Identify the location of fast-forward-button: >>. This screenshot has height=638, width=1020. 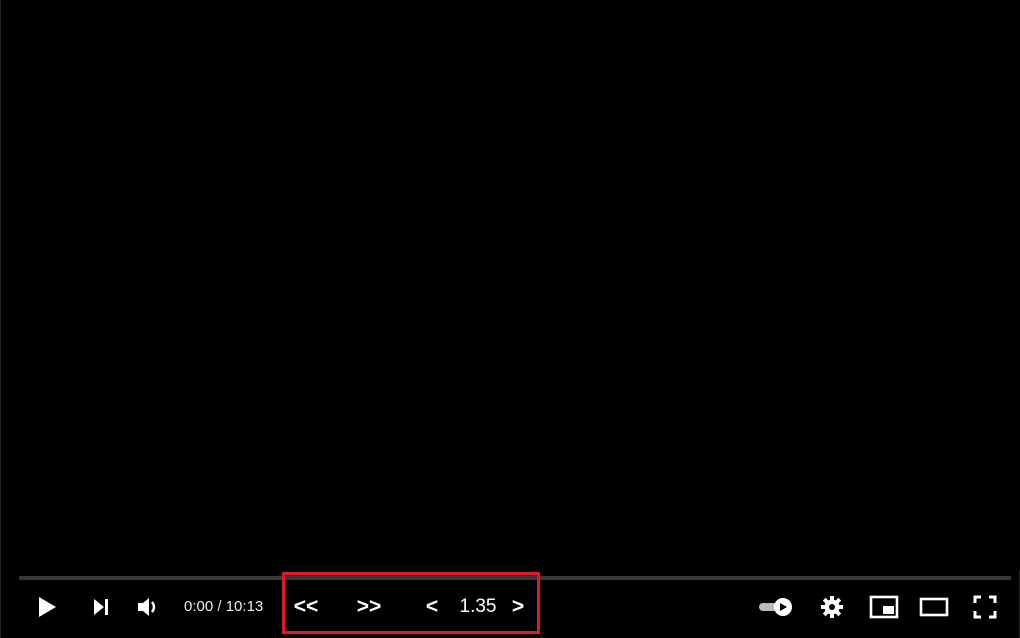
(369, 607).